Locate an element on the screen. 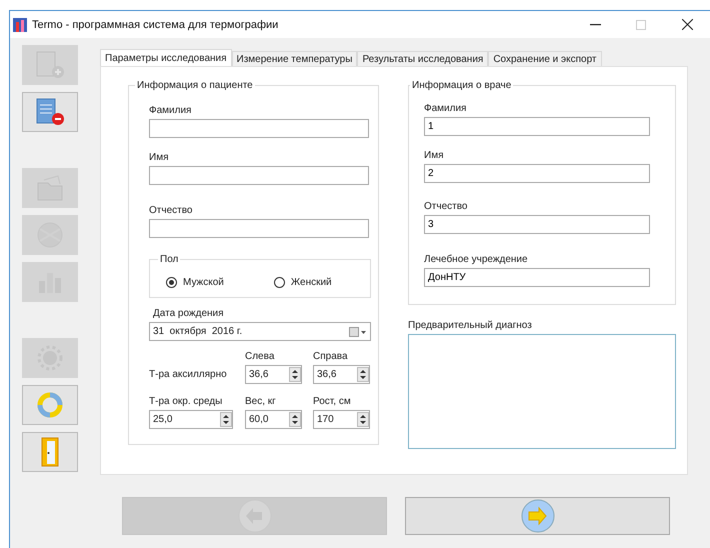 The image size is (710, 548). date-picker: 31 октября 2016 г. is located at coordinates (260, 331).